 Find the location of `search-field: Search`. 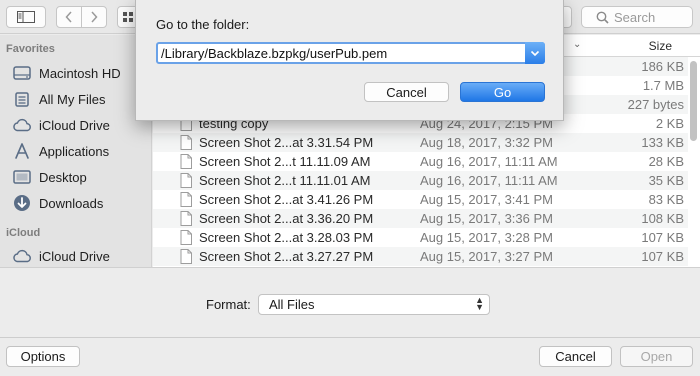

search-field: Search is located at coordinates (637, 17).